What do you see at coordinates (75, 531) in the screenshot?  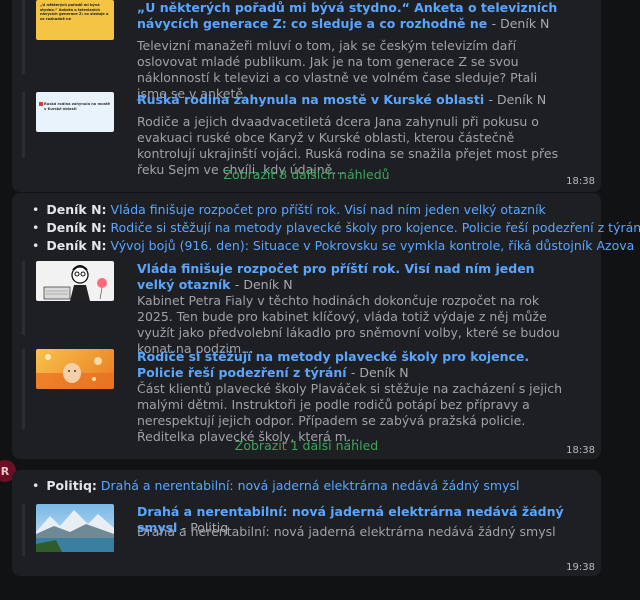 I see `mountain-lake-photo` at bounding box center [75, 531].